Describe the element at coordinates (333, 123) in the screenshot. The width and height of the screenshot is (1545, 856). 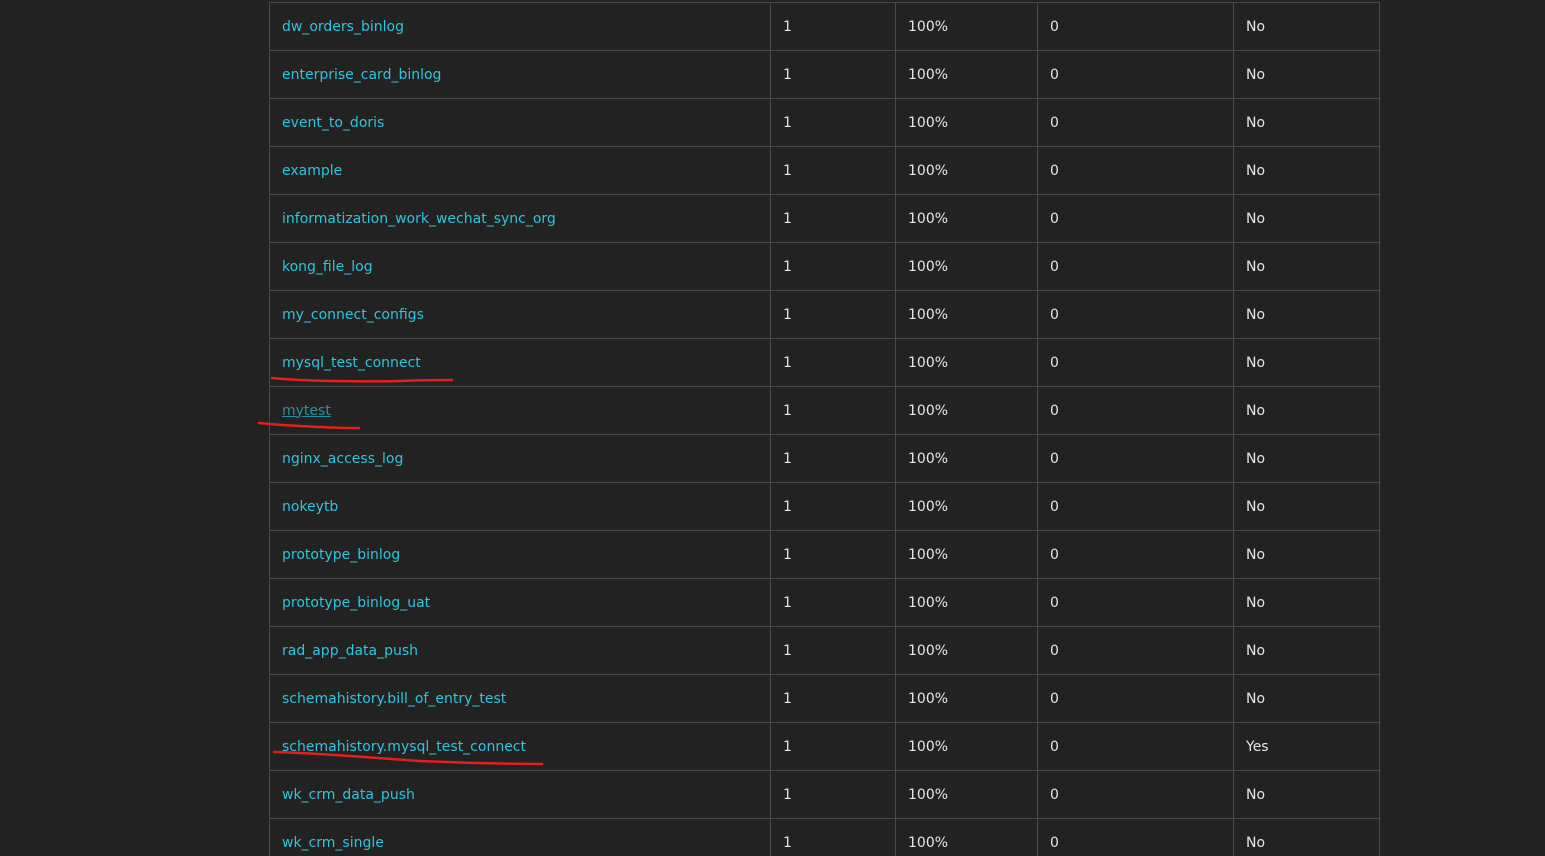
I see `topic-name-link: event_to_doris` at that location.